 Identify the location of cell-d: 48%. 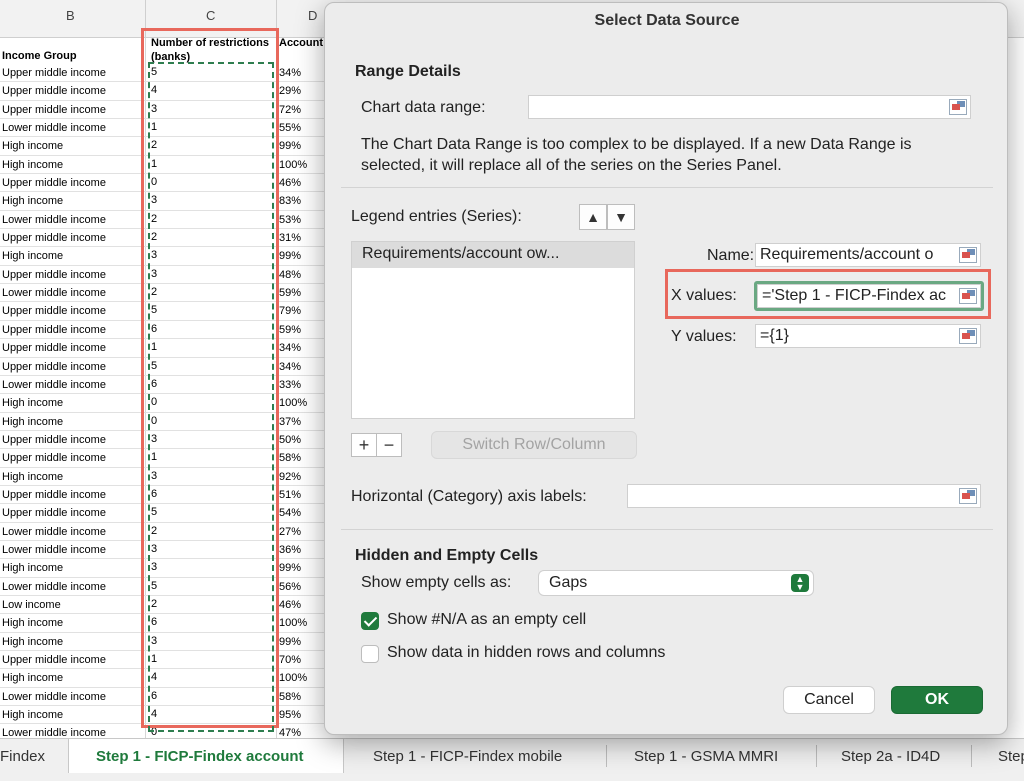
(290, 275).